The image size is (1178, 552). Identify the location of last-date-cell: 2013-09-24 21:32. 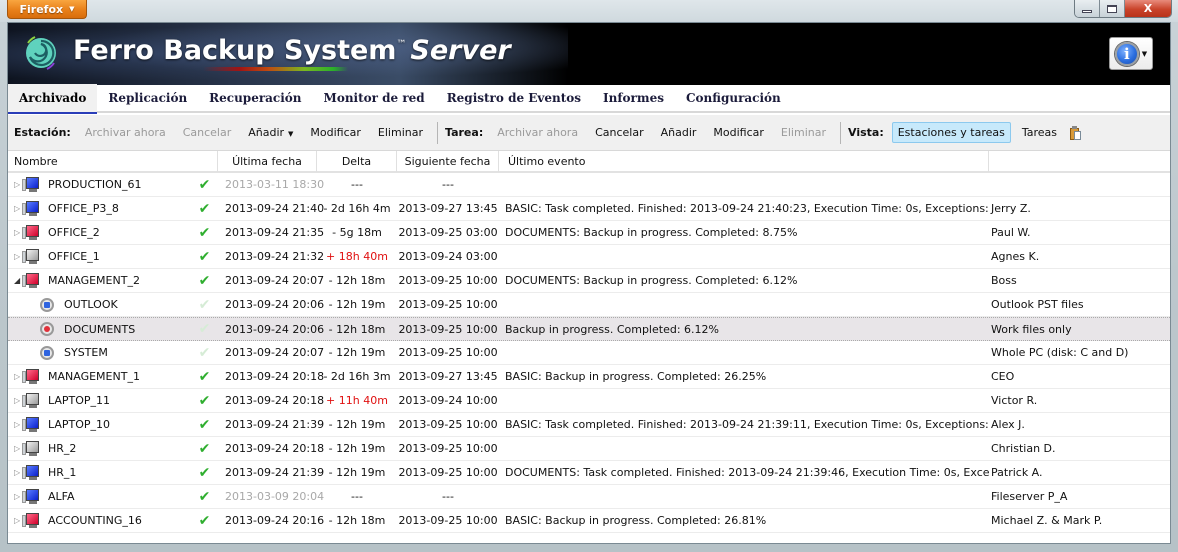
(275, 256).